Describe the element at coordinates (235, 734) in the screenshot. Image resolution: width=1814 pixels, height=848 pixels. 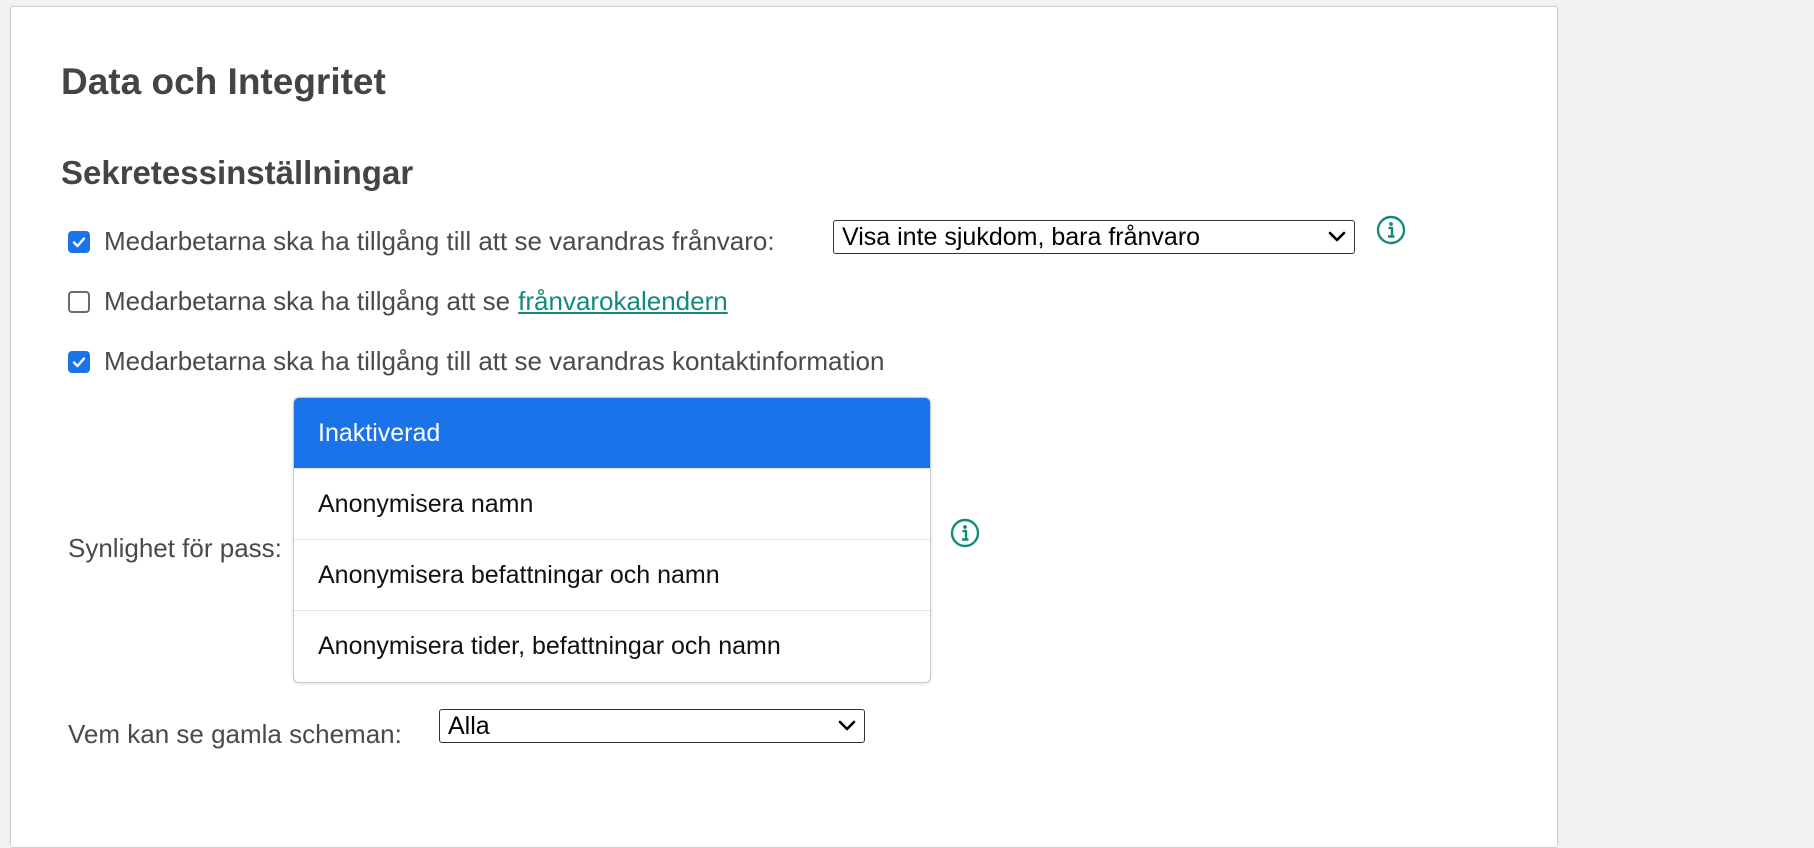
I see `old-schedules-label: Vem kan se gamla scheman:` at that location.